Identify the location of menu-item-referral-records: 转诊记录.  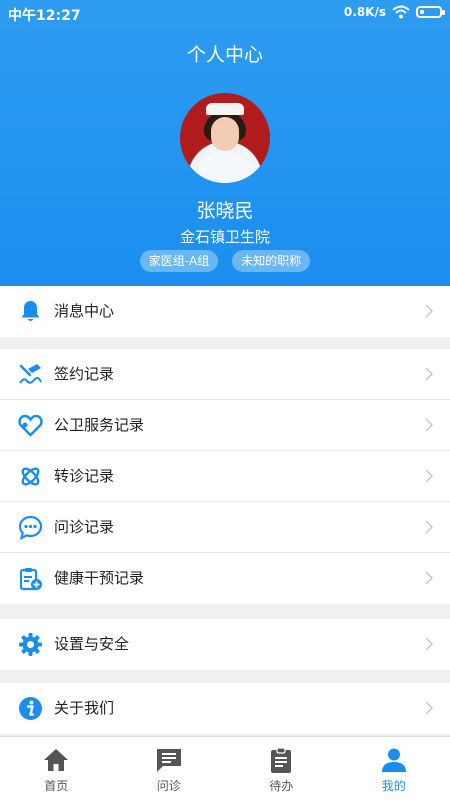
(225, 476).